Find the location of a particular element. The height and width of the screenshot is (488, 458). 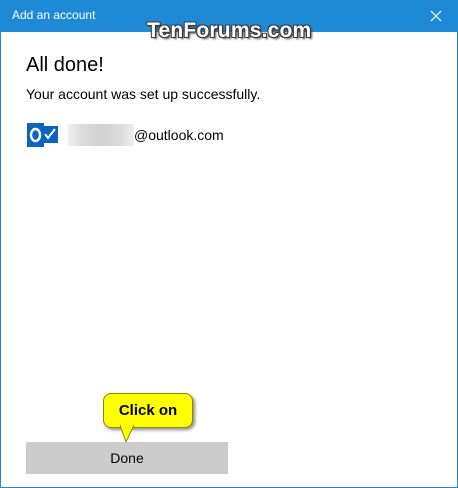

done-button: Done is located at coordinates (127, 458).